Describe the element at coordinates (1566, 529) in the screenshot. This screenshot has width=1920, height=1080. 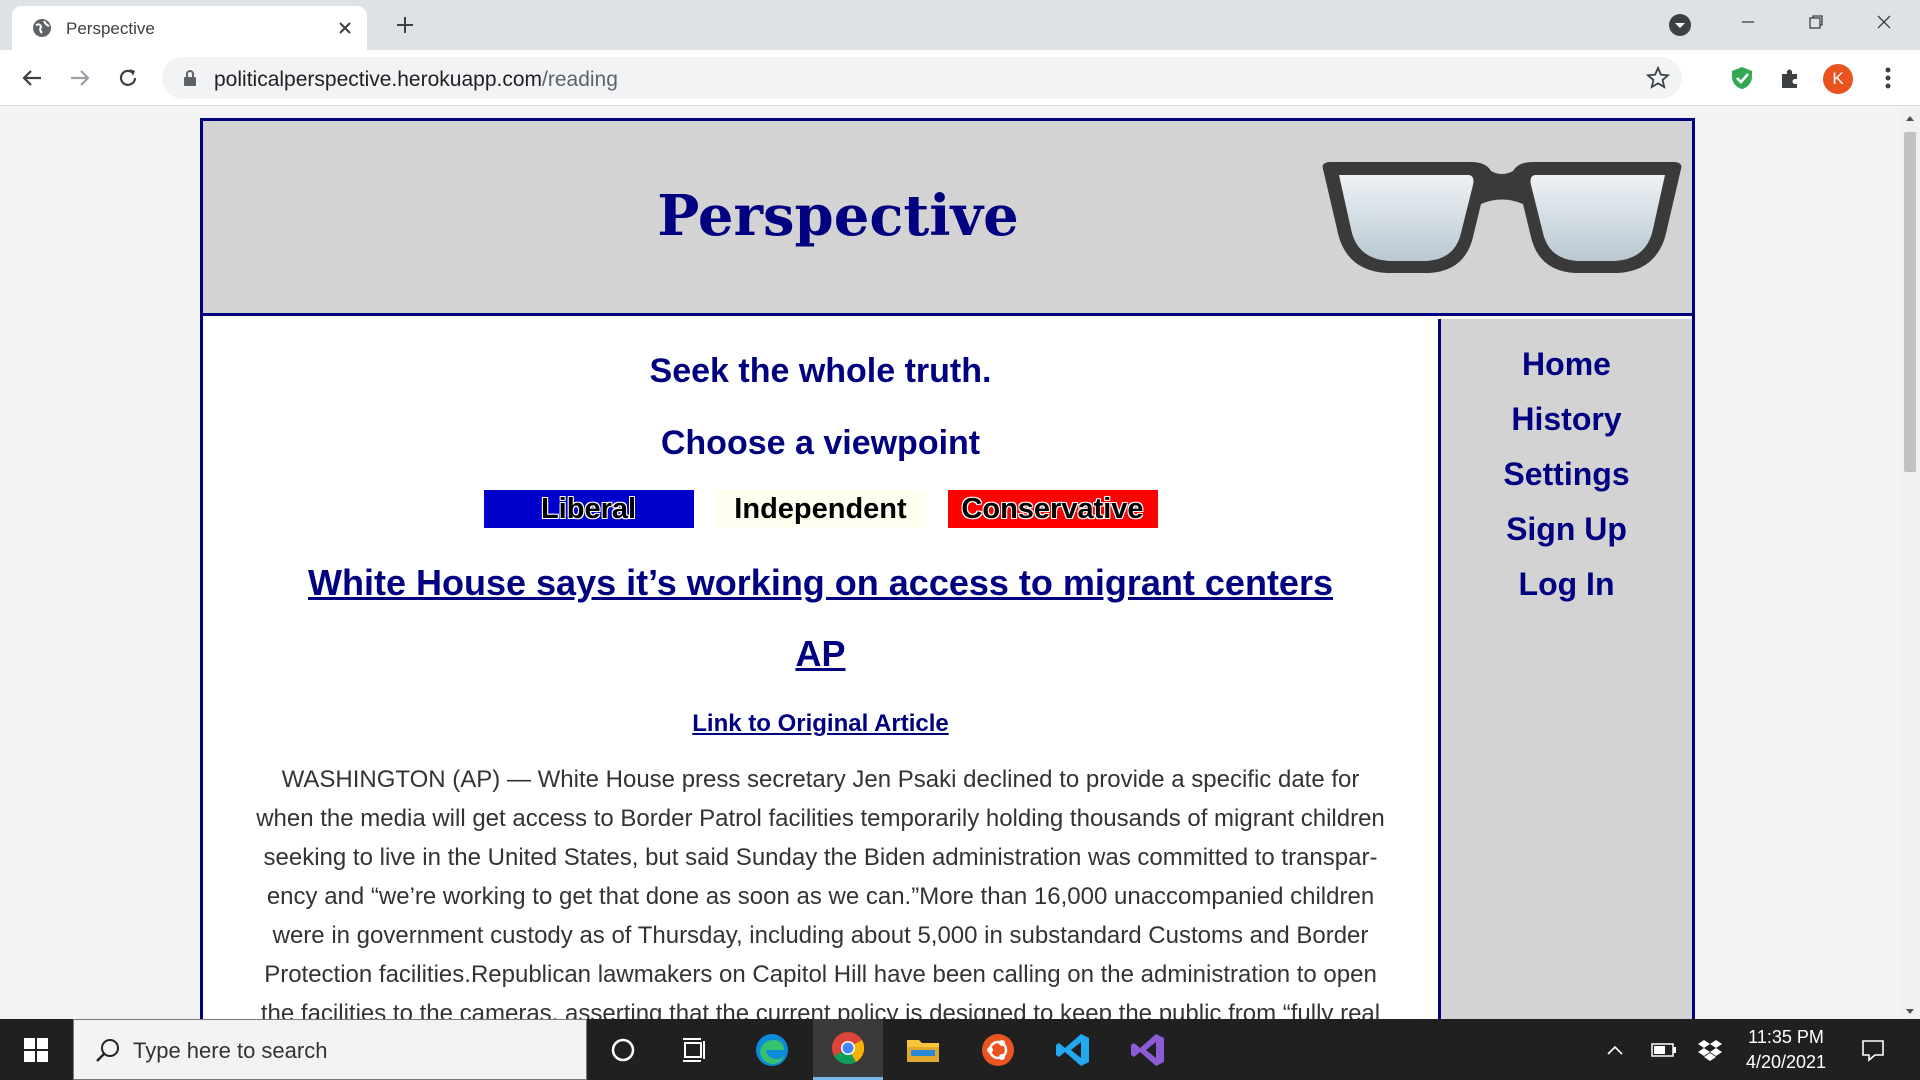
I see `nav-sign-up: Sign Up` at that location.